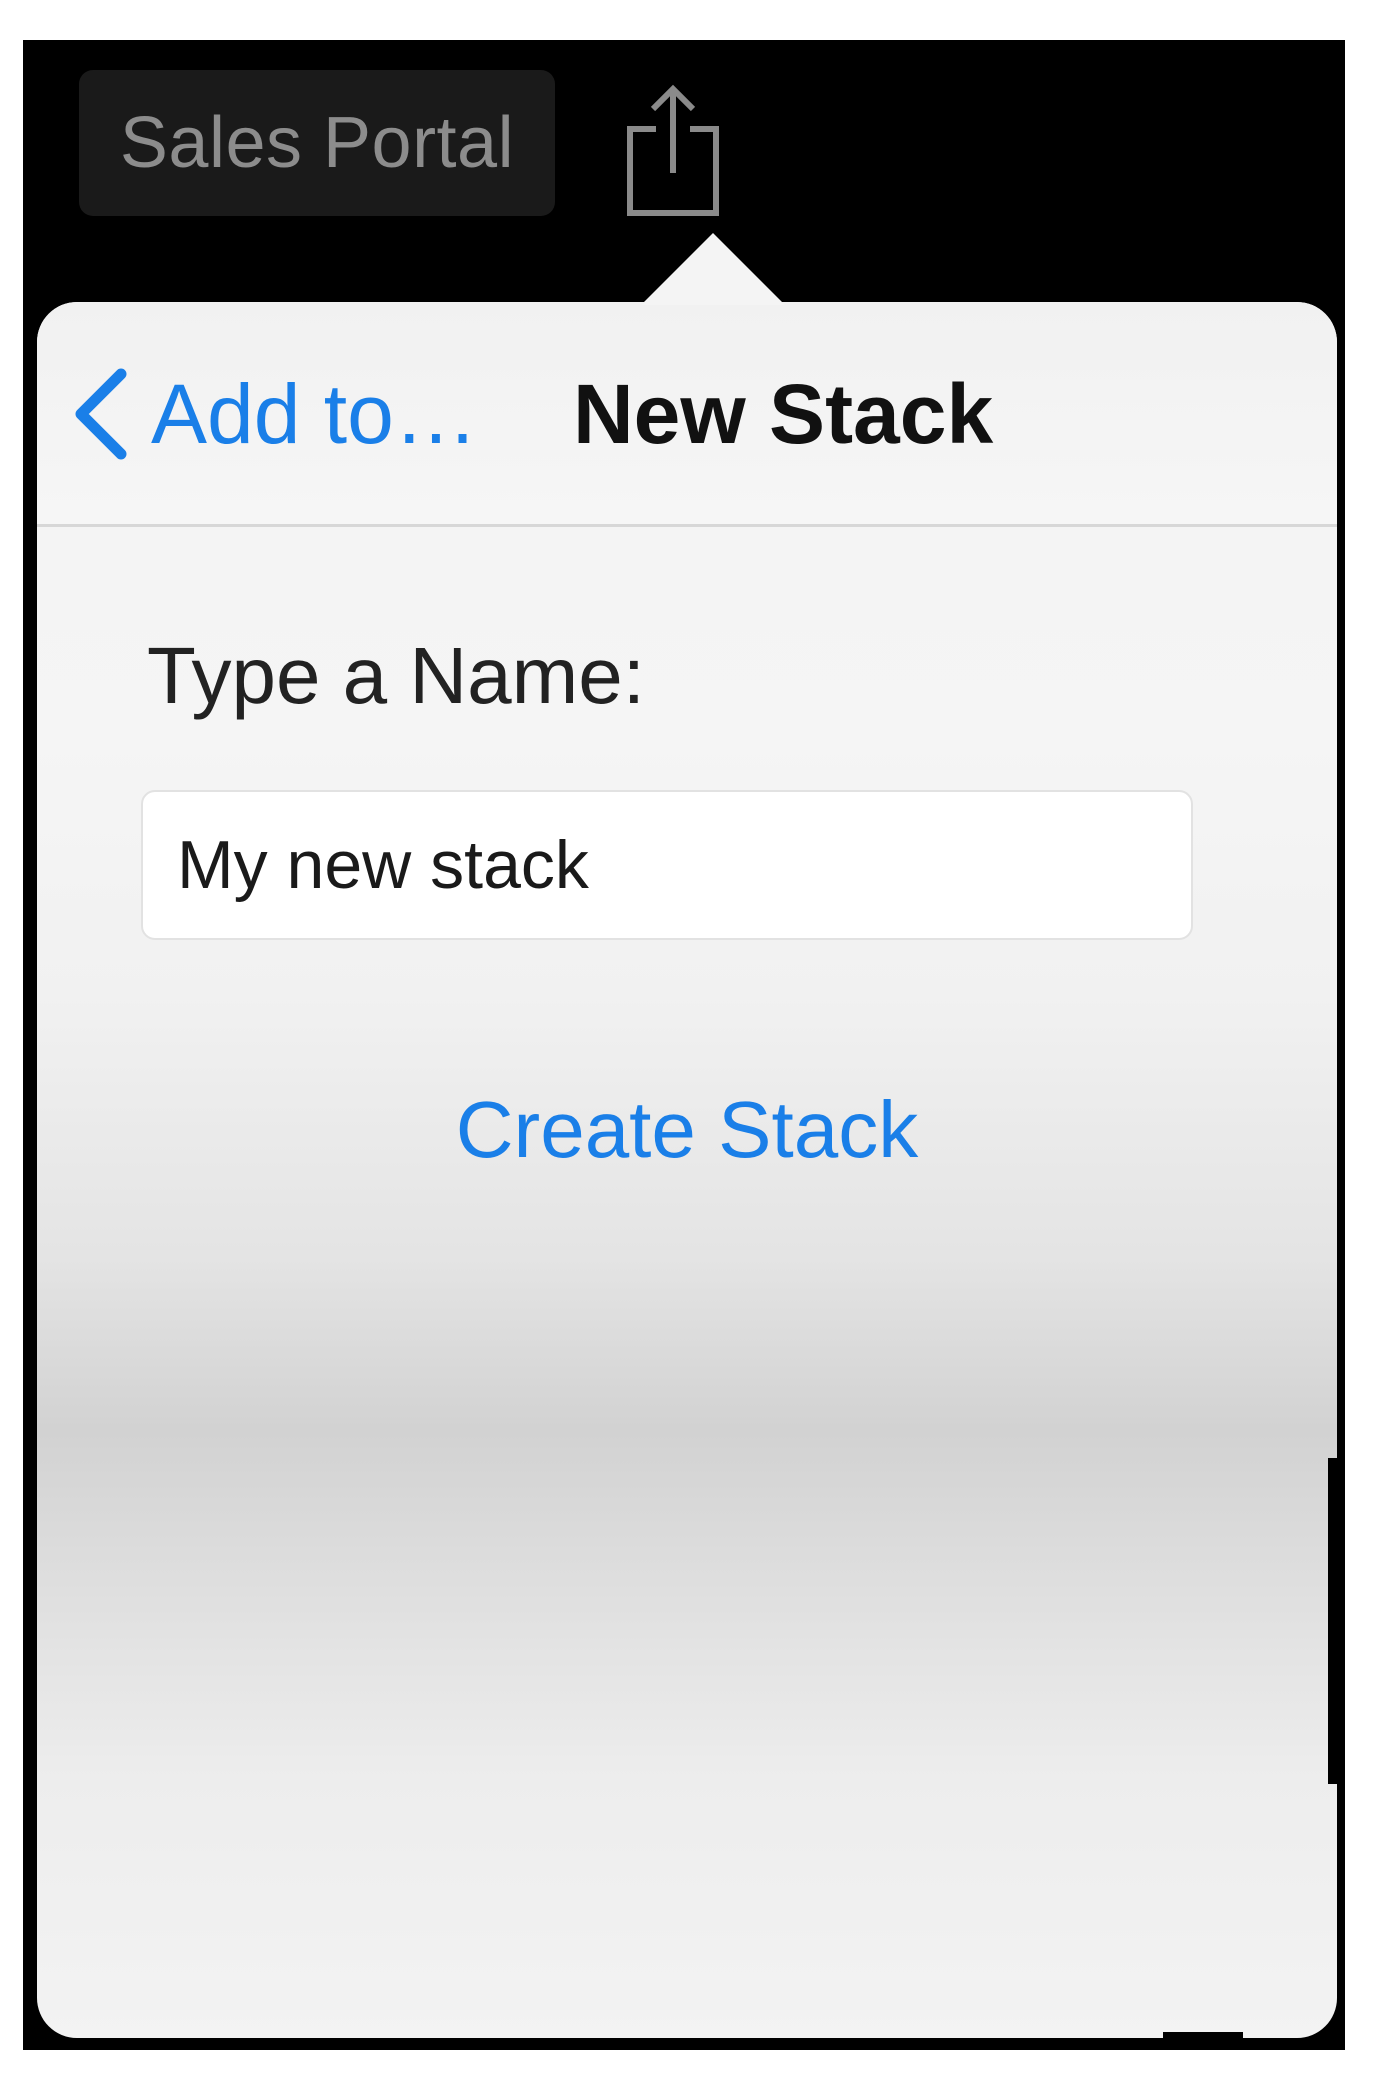  I want to click on sales-portal-button: Sales Portal, so click(317, 143).